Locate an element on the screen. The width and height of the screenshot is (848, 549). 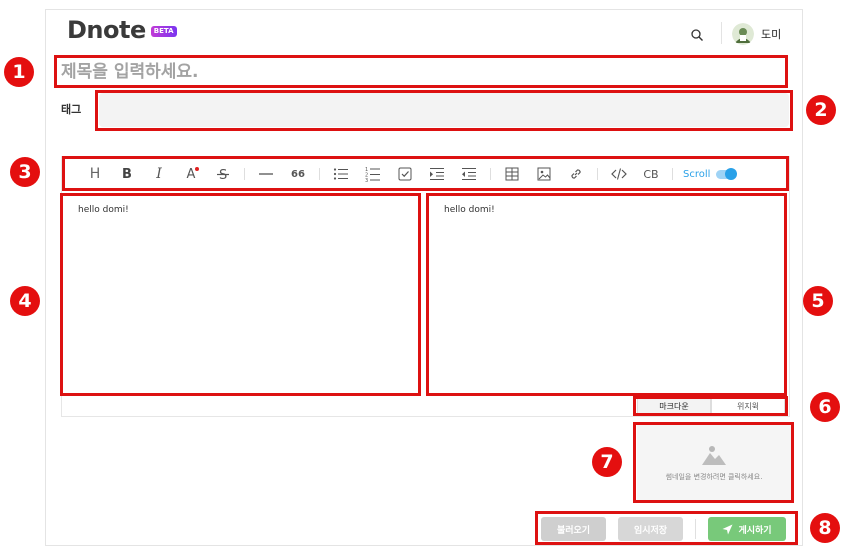
red-dot-icon is located at coordinates (197, 169).